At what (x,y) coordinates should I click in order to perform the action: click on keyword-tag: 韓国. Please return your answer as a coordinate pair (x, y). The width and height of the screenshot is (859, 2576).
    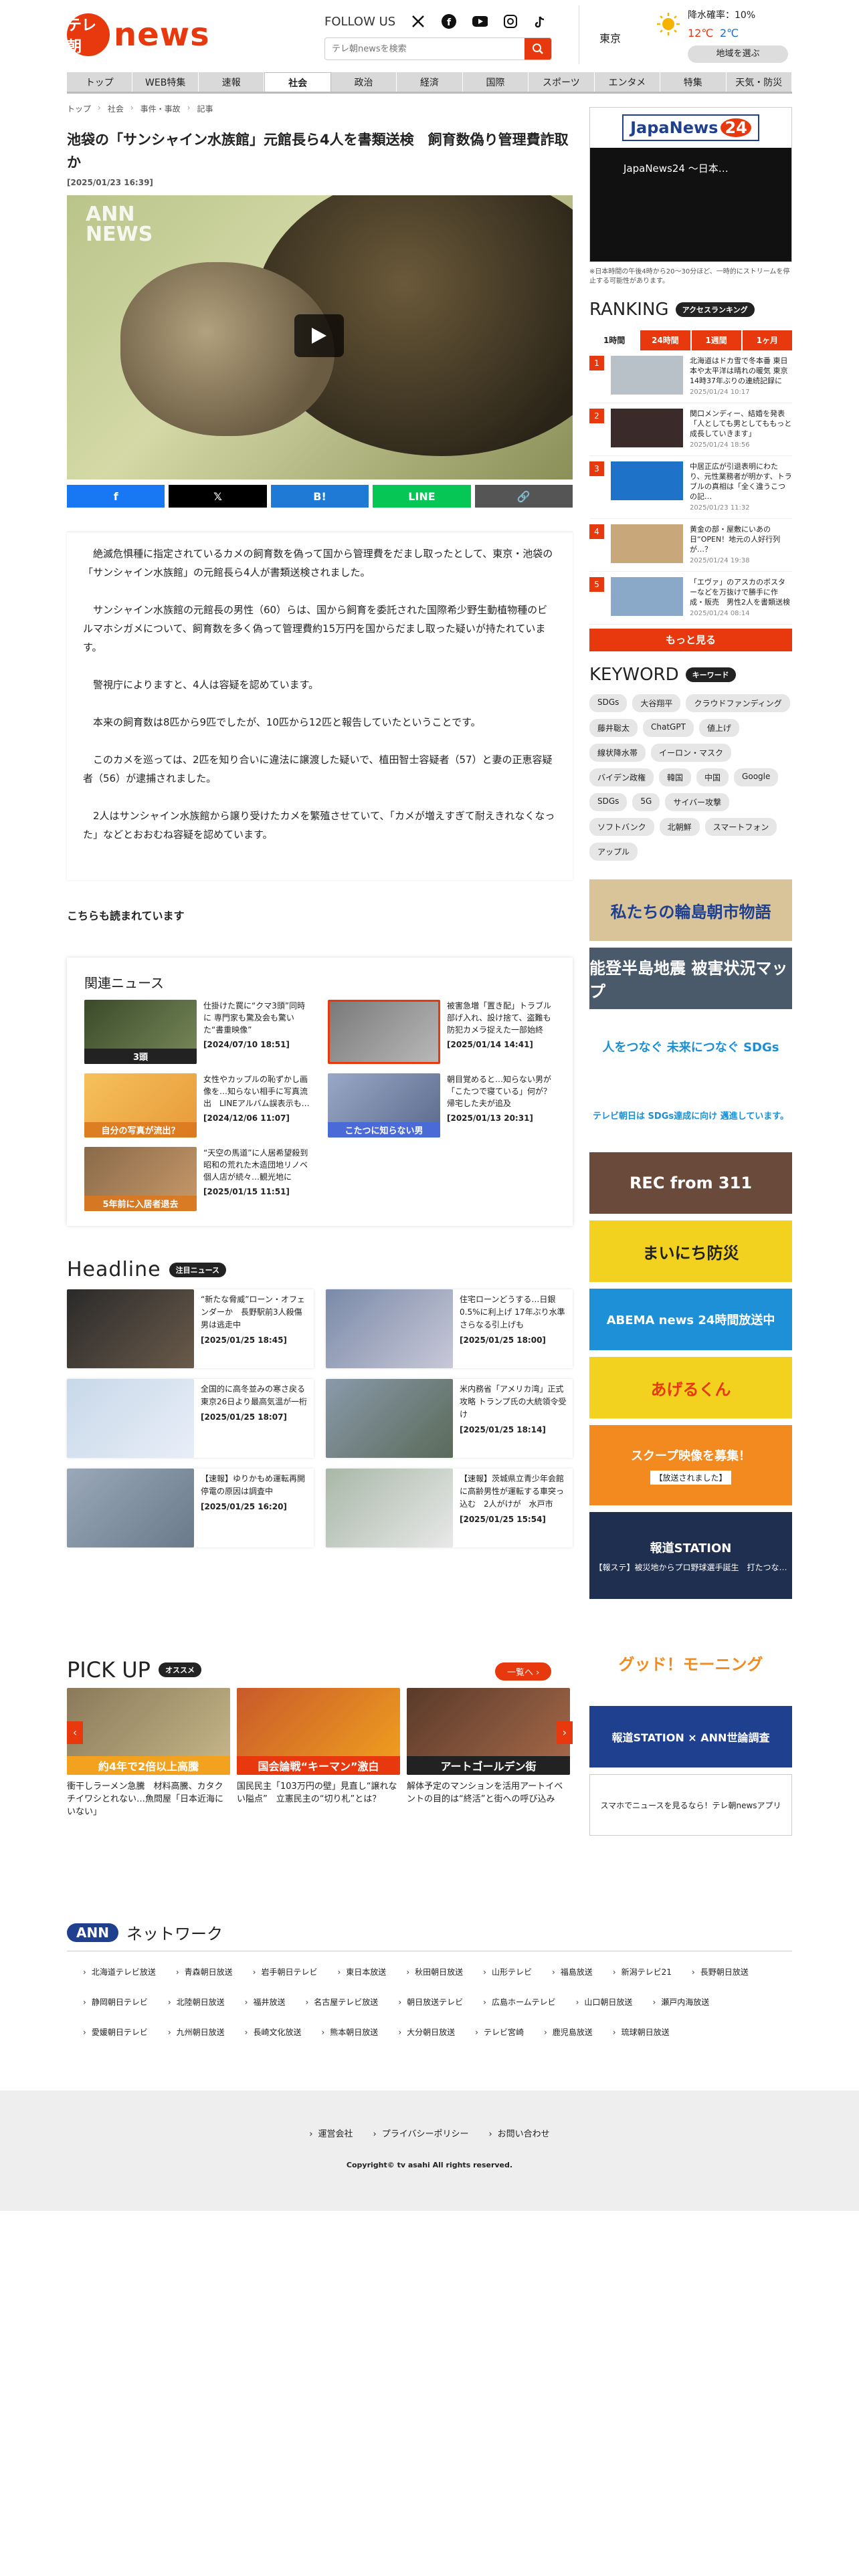
    Looking at the image, I should click on (676, 777).